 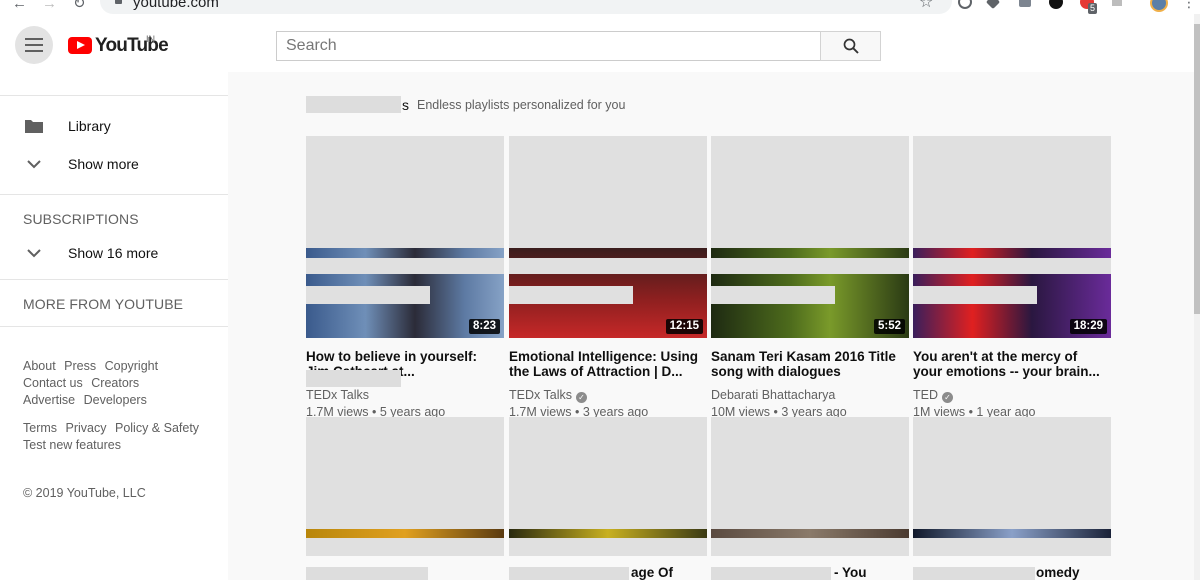 I want to click on search-icon, so click(x=851, y=46).